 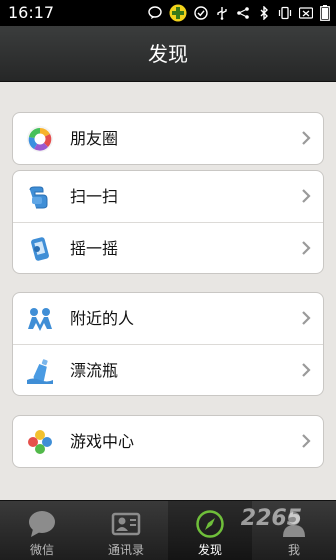 What do you see at coordinates (125, 550) in the screenshot?
I see `tab-label: 通讯录` at bounding box center [125, 550].